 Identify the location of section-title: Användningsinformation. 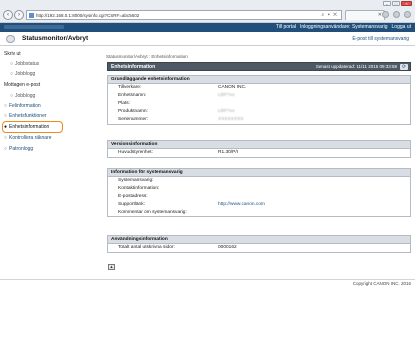
(259, 240).